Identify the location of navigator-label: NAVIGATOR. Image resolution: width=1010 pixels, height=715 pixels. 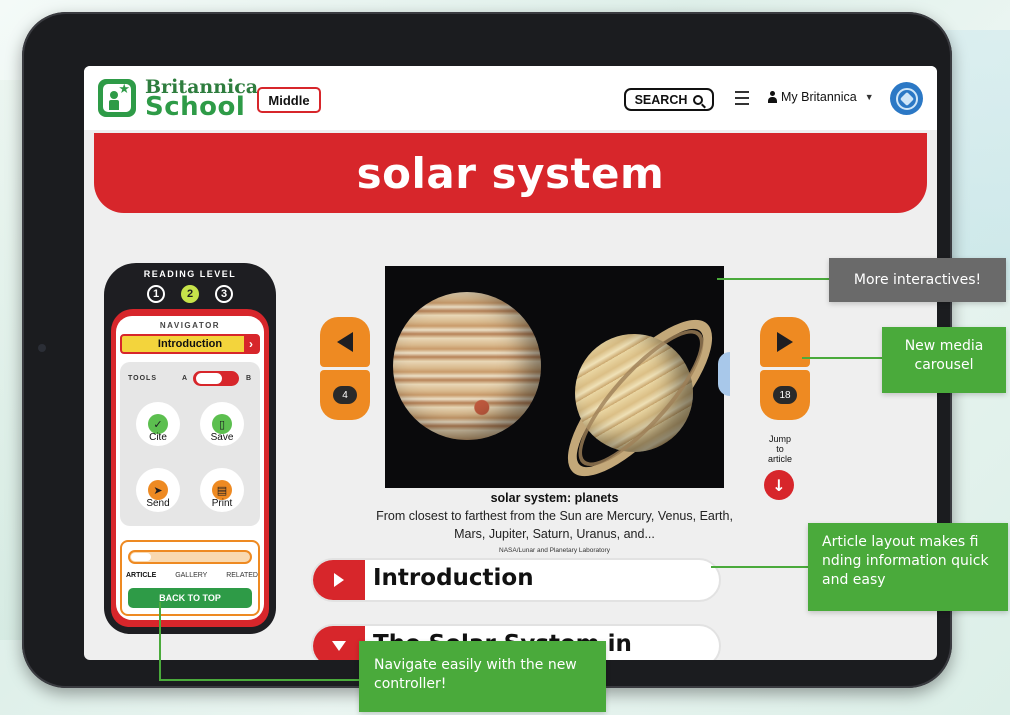
(190, 325).